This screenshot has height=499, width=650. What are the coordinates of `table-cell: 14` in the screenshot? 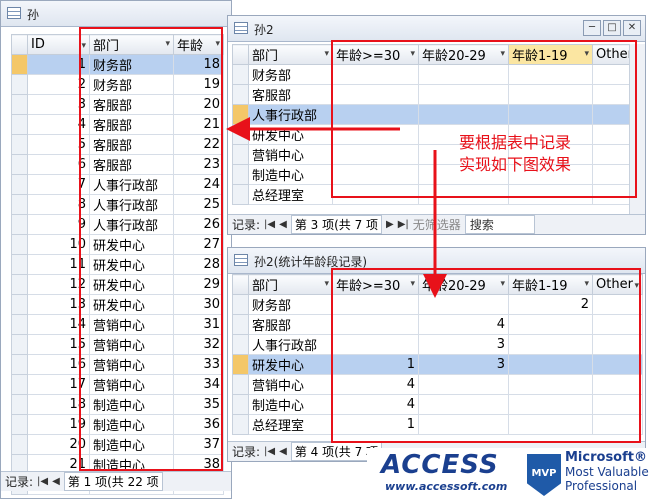 It's located at (58, 324).